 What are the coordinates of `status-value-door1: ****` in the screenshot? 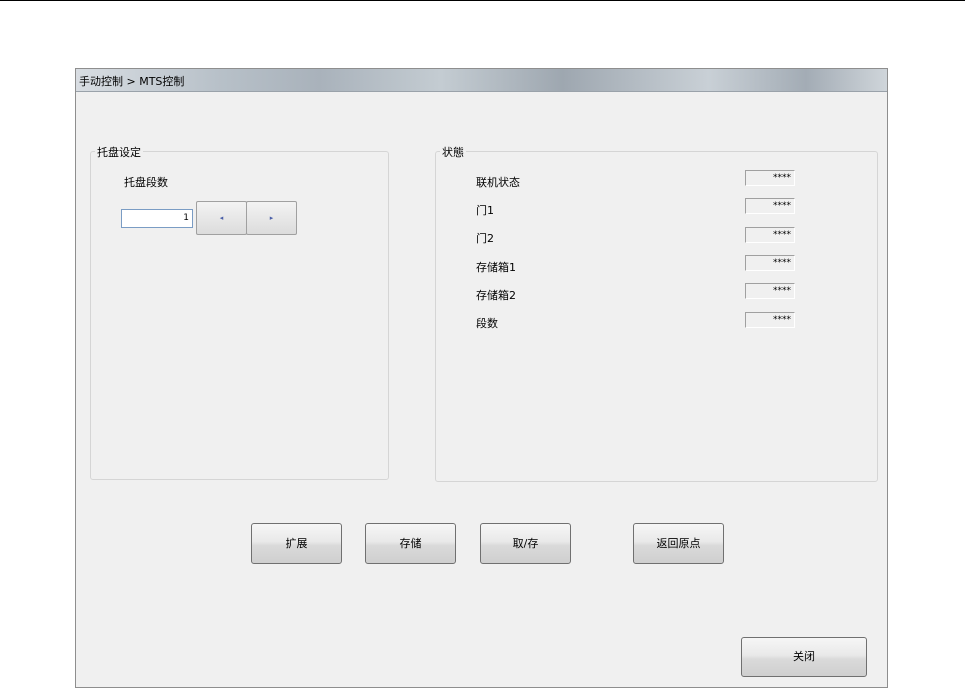 It's located at (770, 206).